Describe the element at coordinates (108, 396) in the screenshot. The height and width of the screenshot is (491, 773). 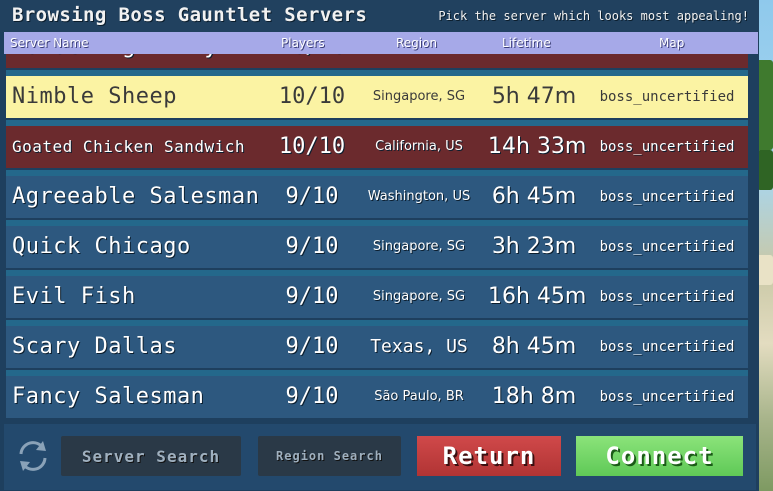
I see `server-name: Fancy Salesman` at that location.